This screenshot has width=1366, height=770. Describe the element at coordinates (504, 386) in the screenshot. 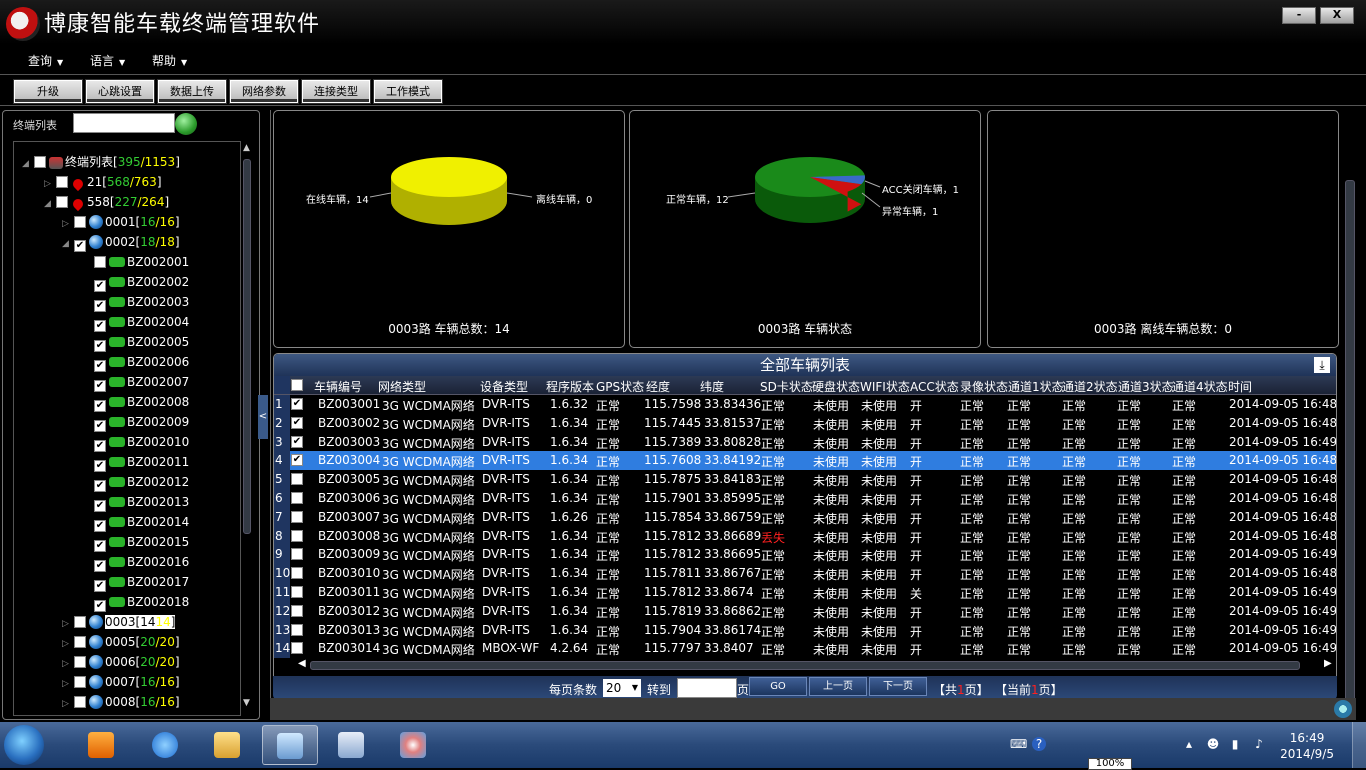

I see `column-header: 设备类型` at that location.